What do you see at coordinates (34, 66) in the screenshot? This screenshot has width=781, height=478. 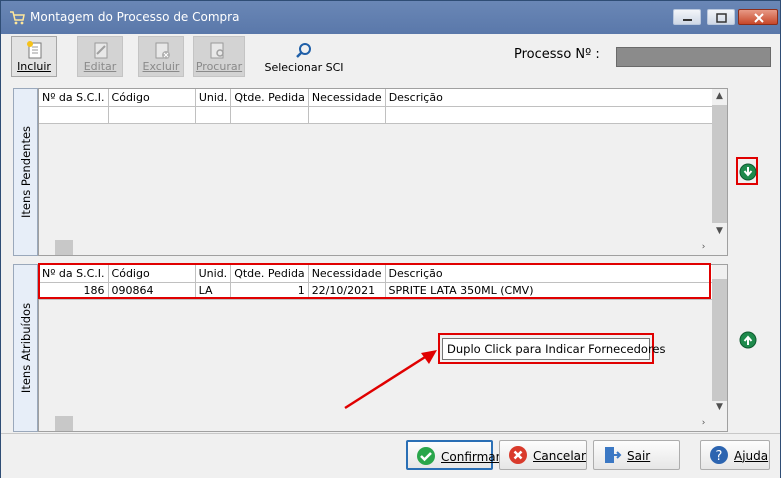 I see `incluir-label: Incluir` at bounding box center [34, 66].